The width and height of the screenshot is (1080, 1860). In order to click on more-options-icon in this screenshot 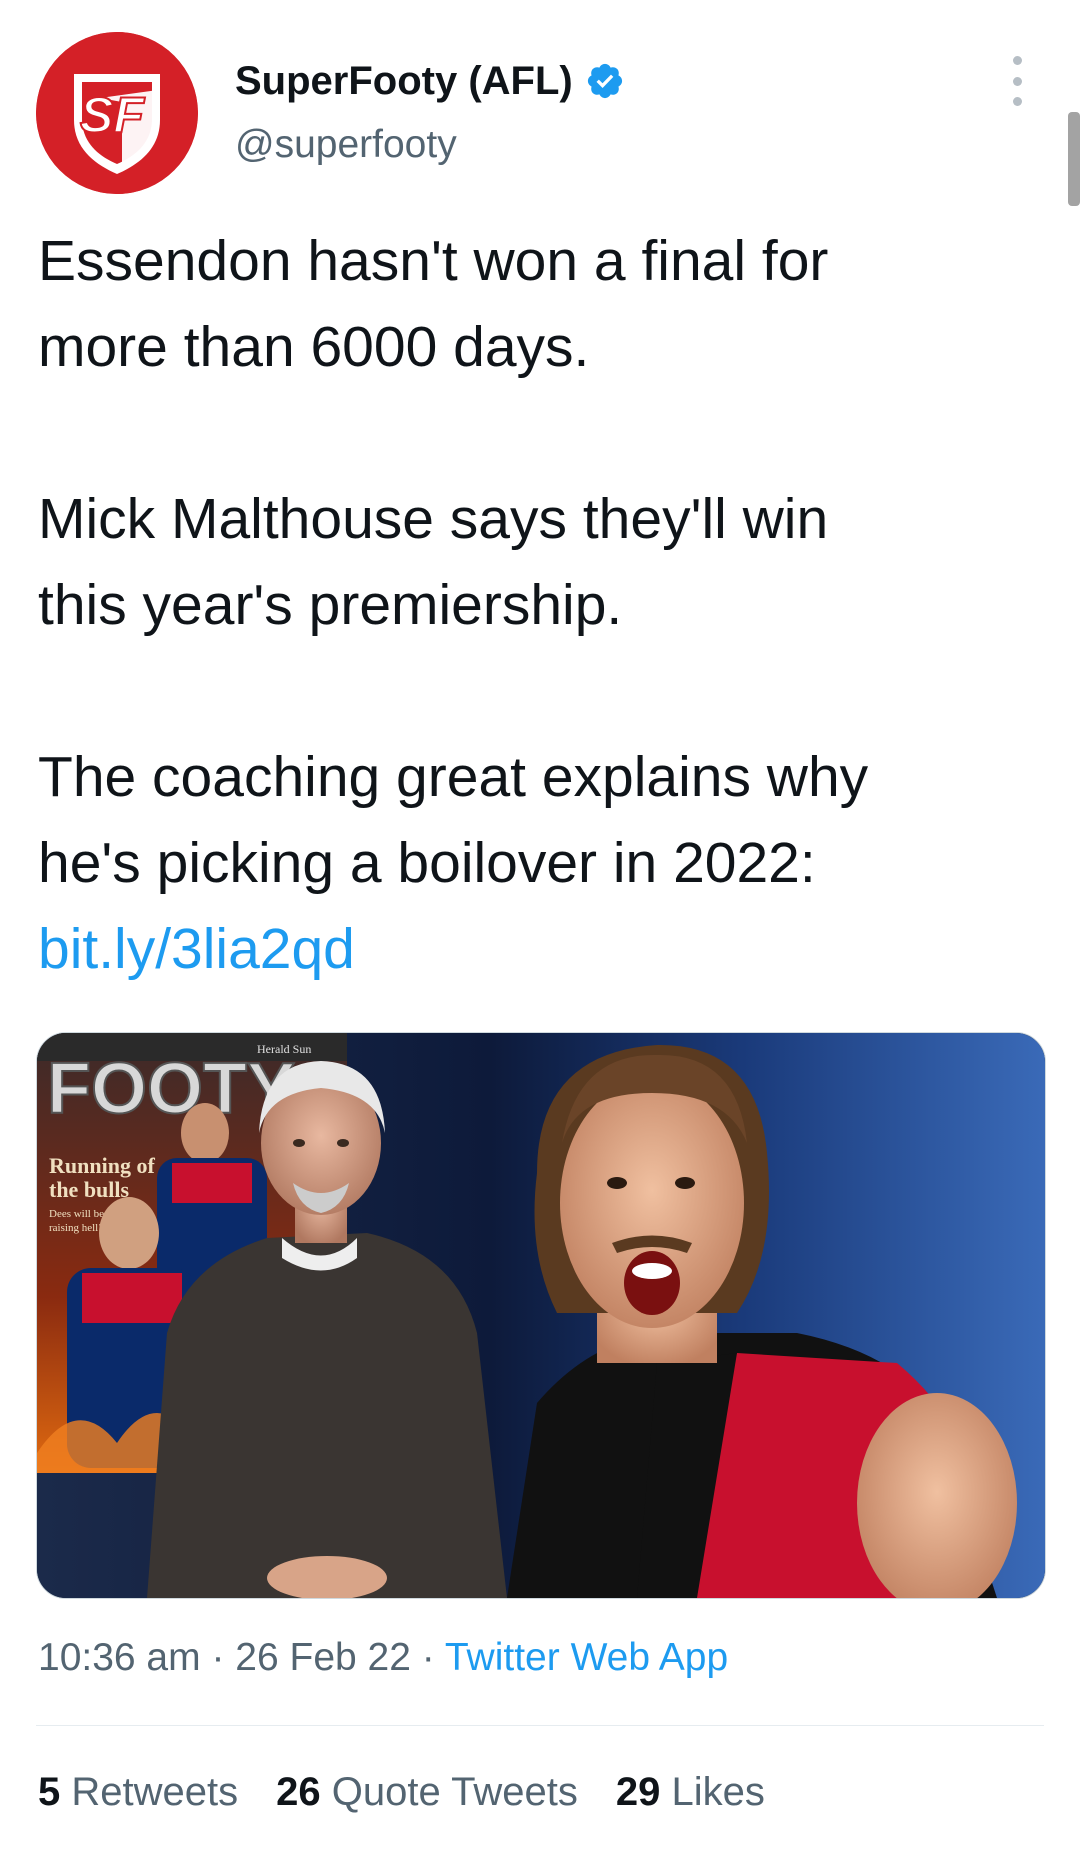, I will do `click(1017, 81)`.